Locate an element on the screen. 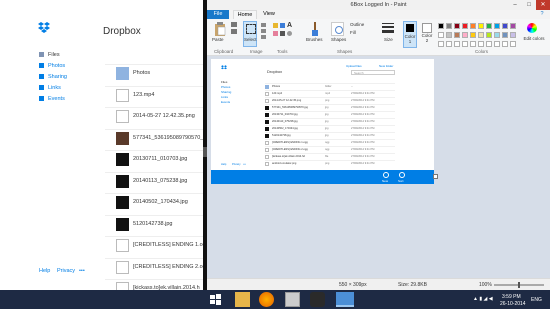 Image resolution: width=550 pixels, height=312 pixels. file-list-item: 20140113_075238.jpg is located at coordinates (154, 181).